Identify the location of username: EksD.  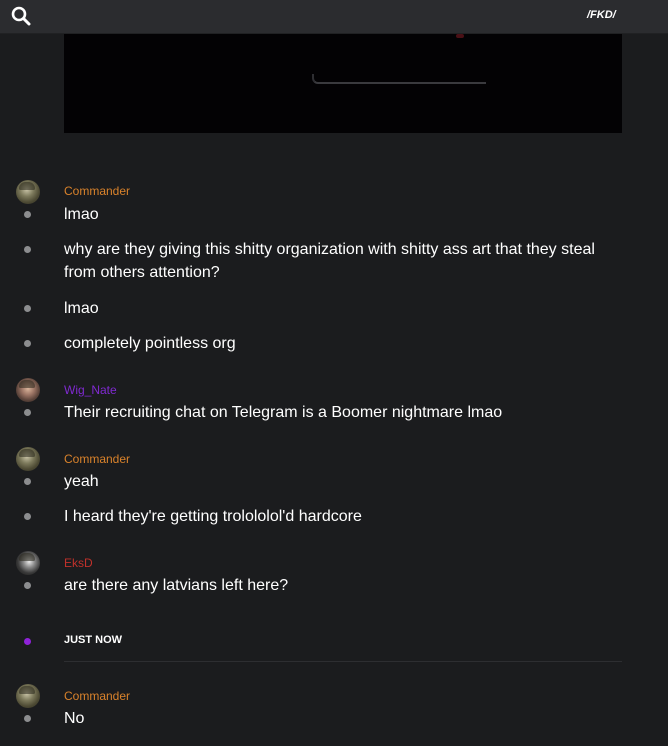
(78, 563).